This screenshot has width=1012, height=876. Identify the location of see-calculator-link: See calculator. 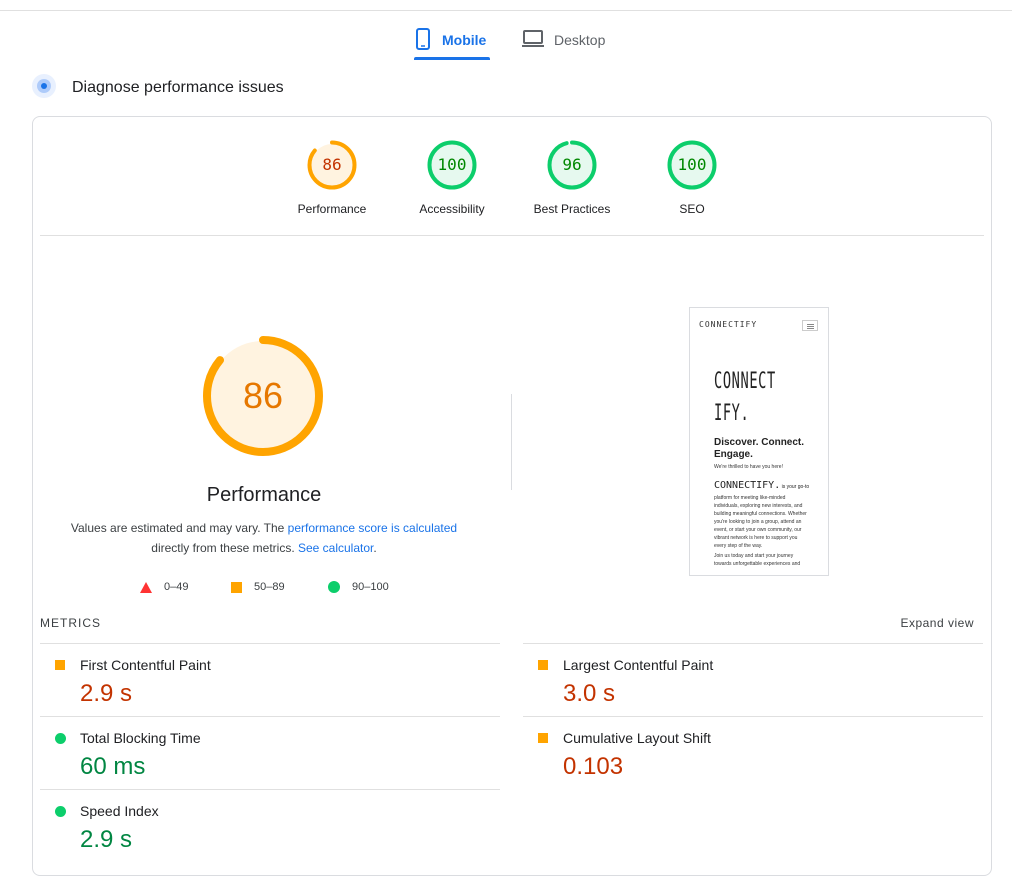
(335, 548).